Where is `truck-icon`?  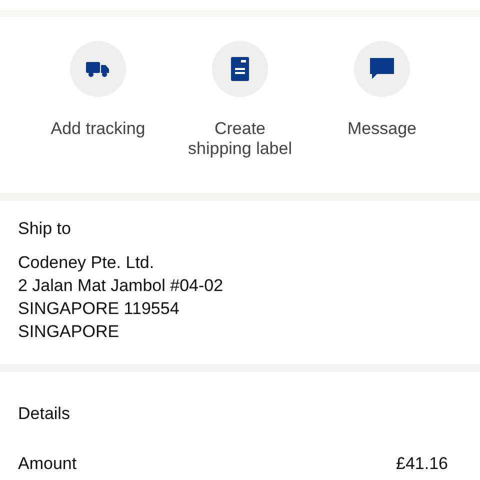
truck-icon is located at coordinates (98, 69).